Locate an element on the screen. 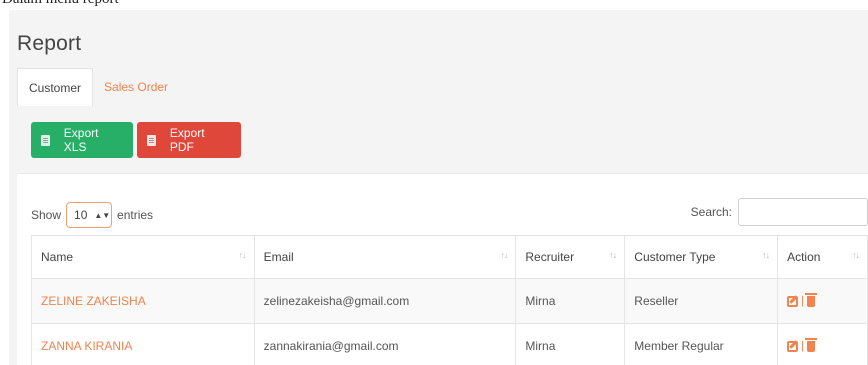 Image resolution: width=868 pixels, height=365 pixels. column-header-name: Name ↑↓ is located at coordinates (143, 257).